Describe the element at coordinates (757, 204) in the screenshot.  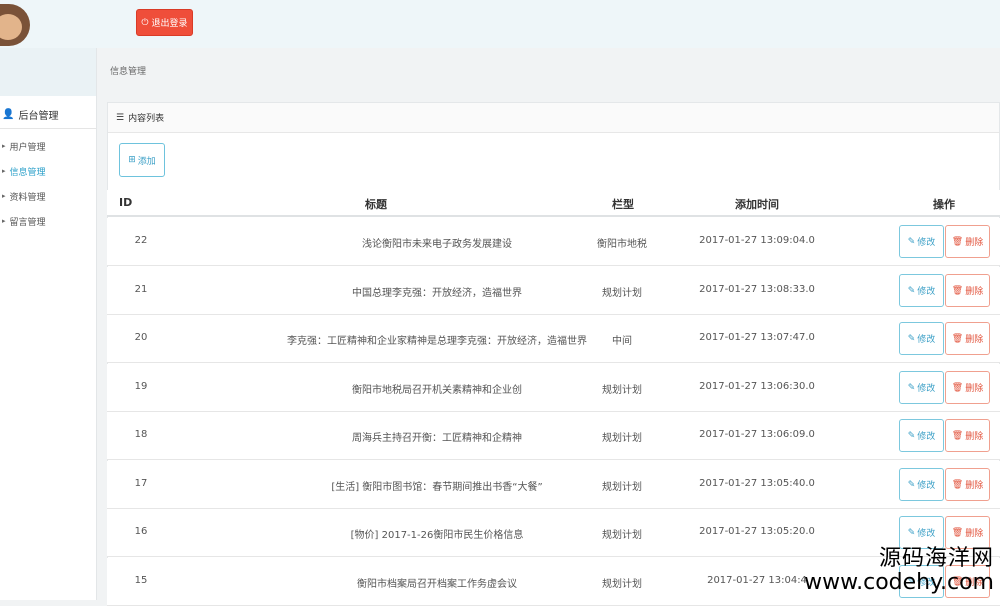
I see `col-time: 添加时间` at that location.